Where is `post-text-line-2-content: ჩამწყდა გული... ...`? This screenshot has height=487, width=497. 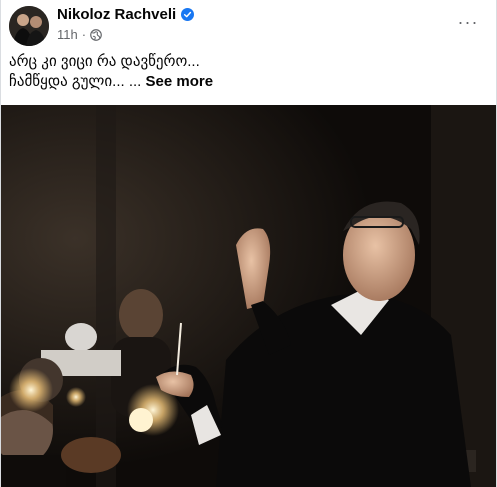
post-text-line-2-content: ჩამწყდა გული... ... is located at coordinates (75, 81).